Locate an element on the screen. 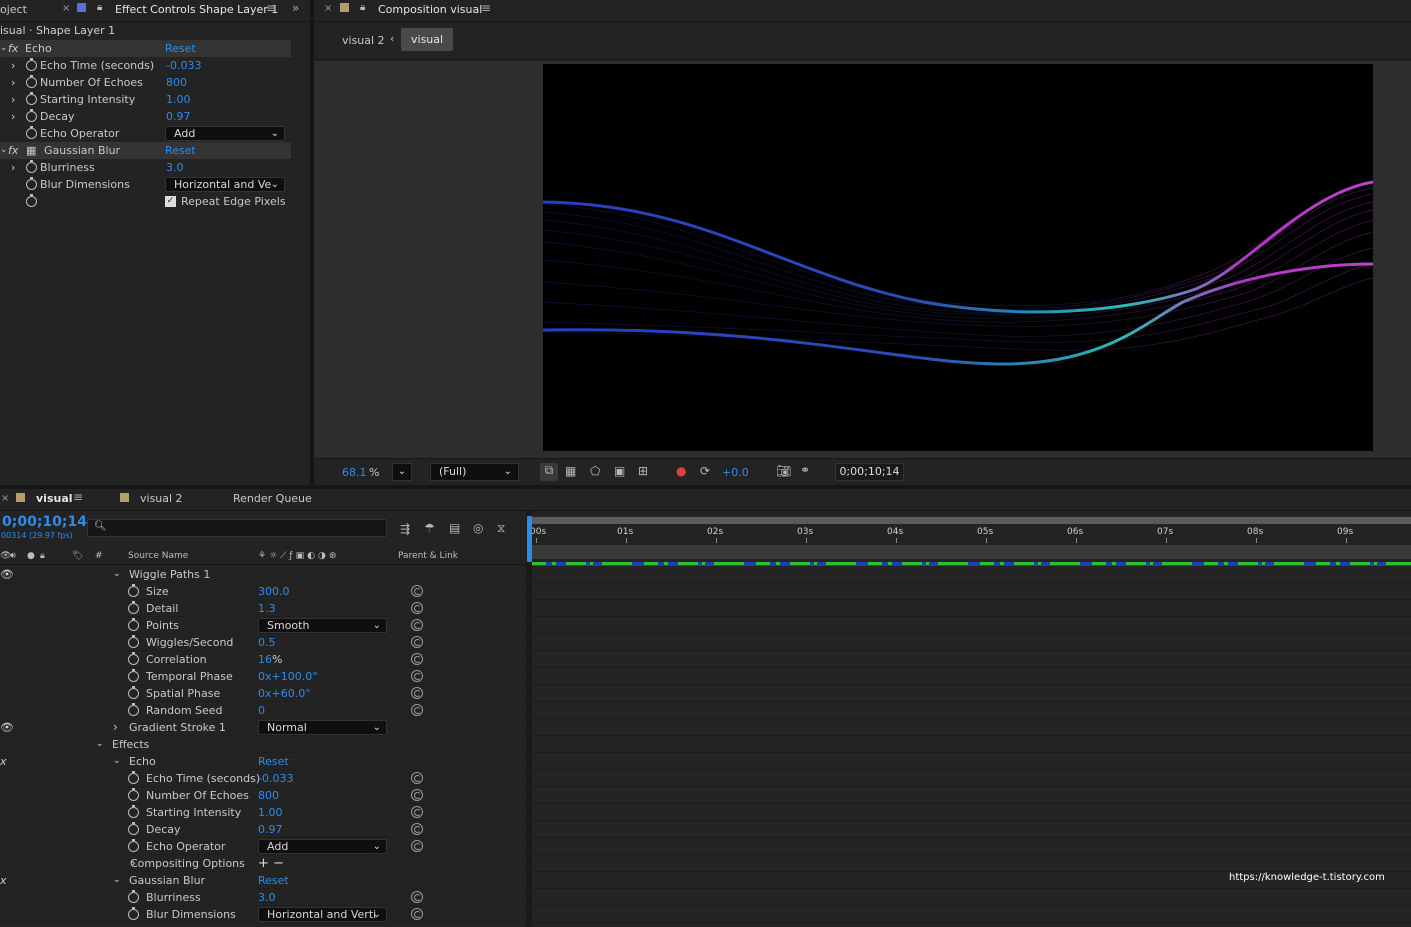 The height and width of the screenshot is (927, 1411). property-value: 0.5 is located at coordinates (267, 642).